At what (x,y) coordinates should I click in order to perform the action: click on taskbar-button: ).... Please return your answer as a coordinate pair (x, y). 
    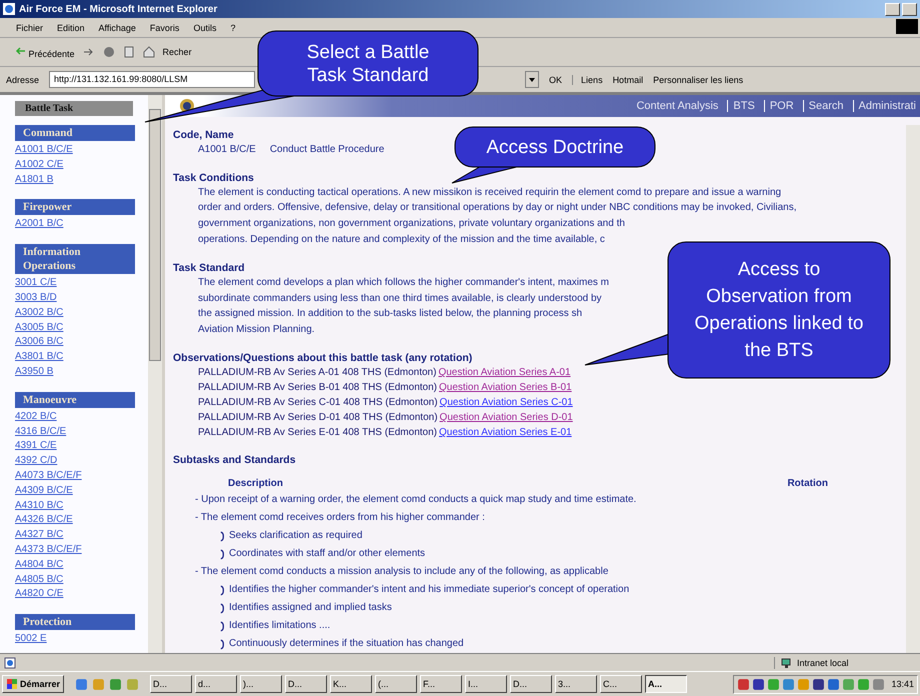
    Looking at the image, I should click on (261, 684).